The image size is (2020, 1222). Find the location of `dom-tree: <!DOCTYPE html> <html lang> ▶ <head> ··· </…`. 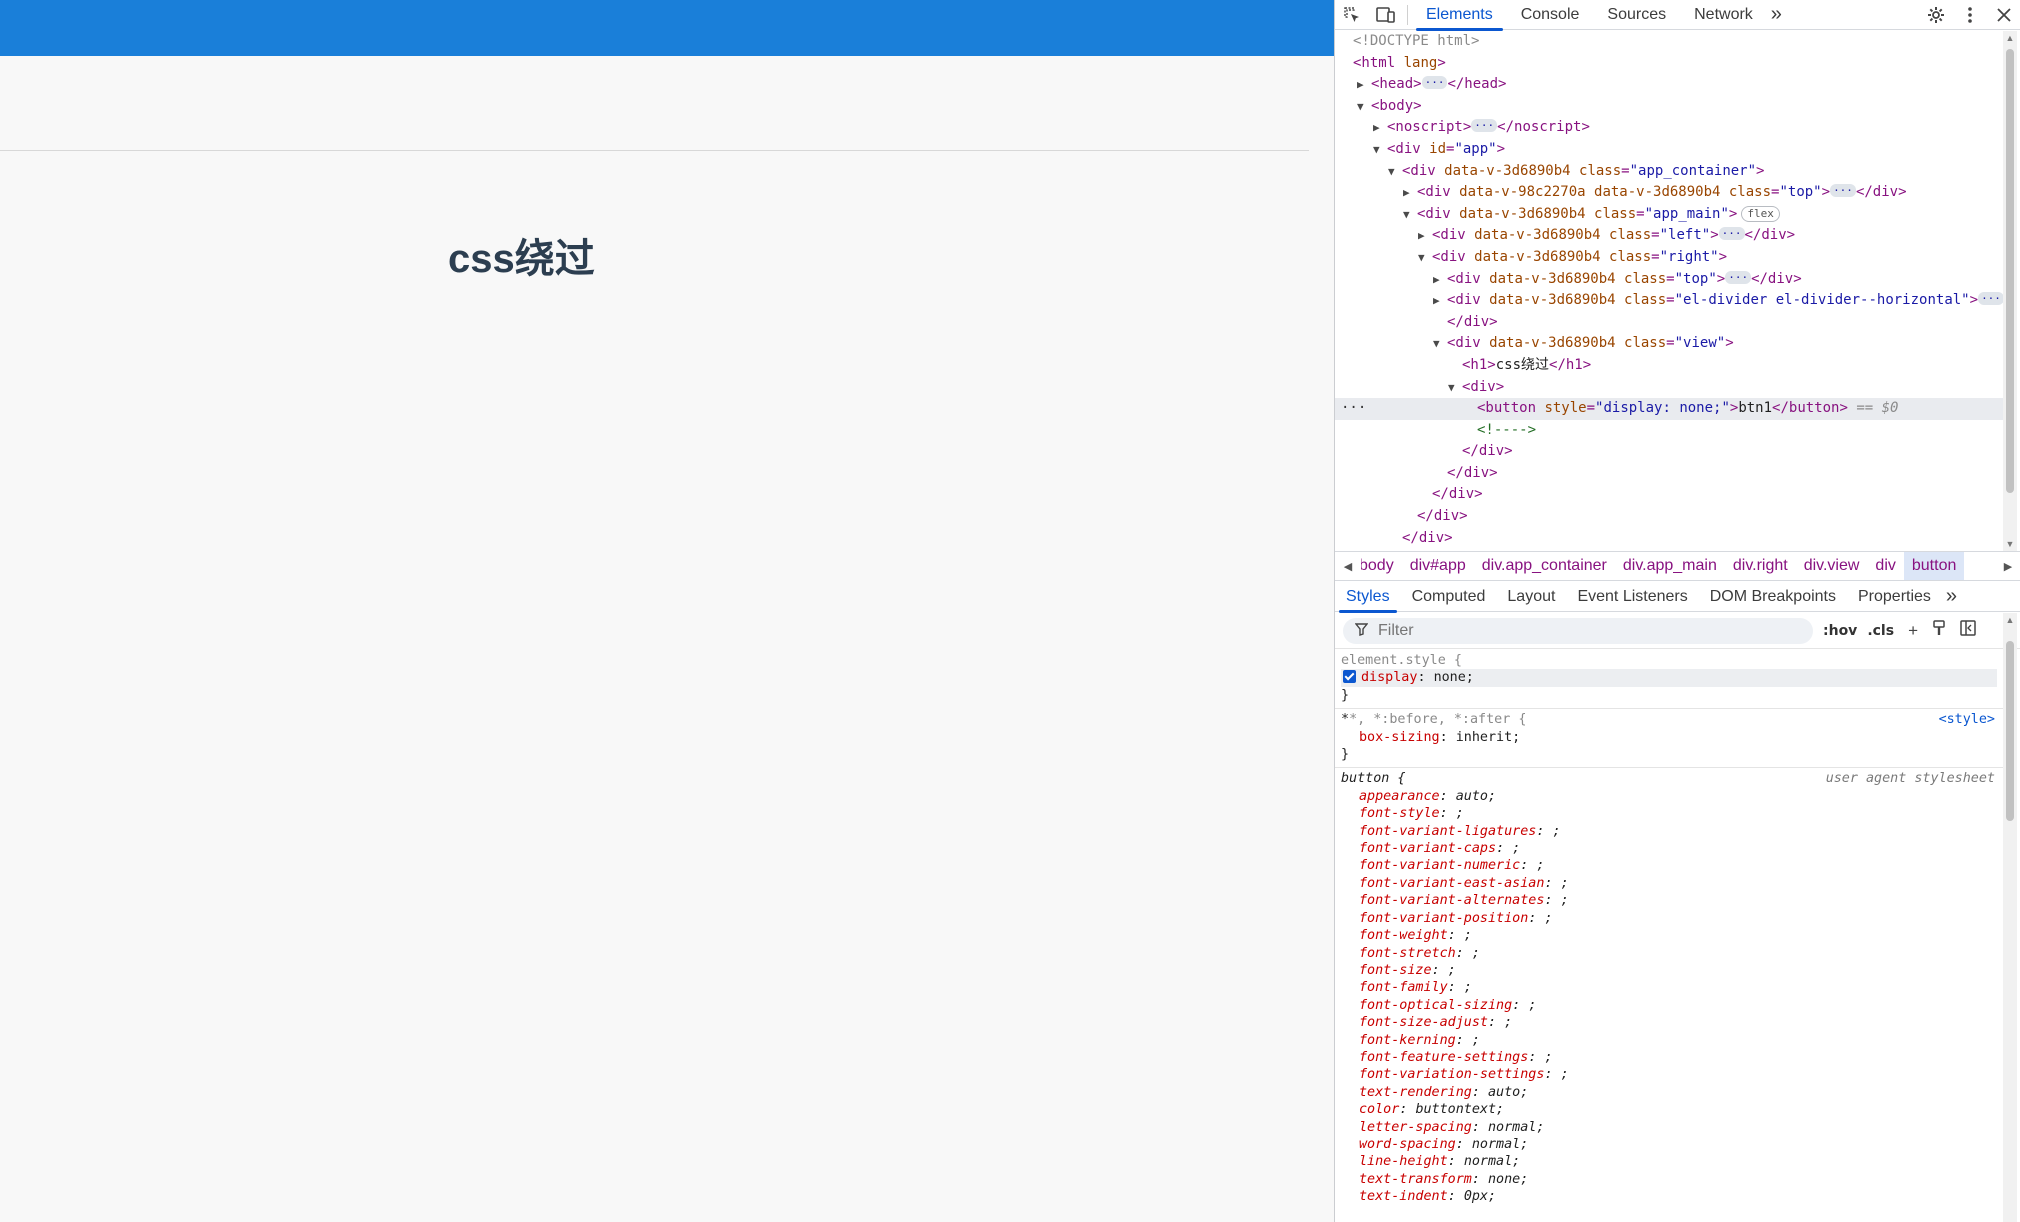

dom-tree: <!DOCTYPE html> <html lang> ▶ <head> ··· </… is located at coordinates (1669, 291).